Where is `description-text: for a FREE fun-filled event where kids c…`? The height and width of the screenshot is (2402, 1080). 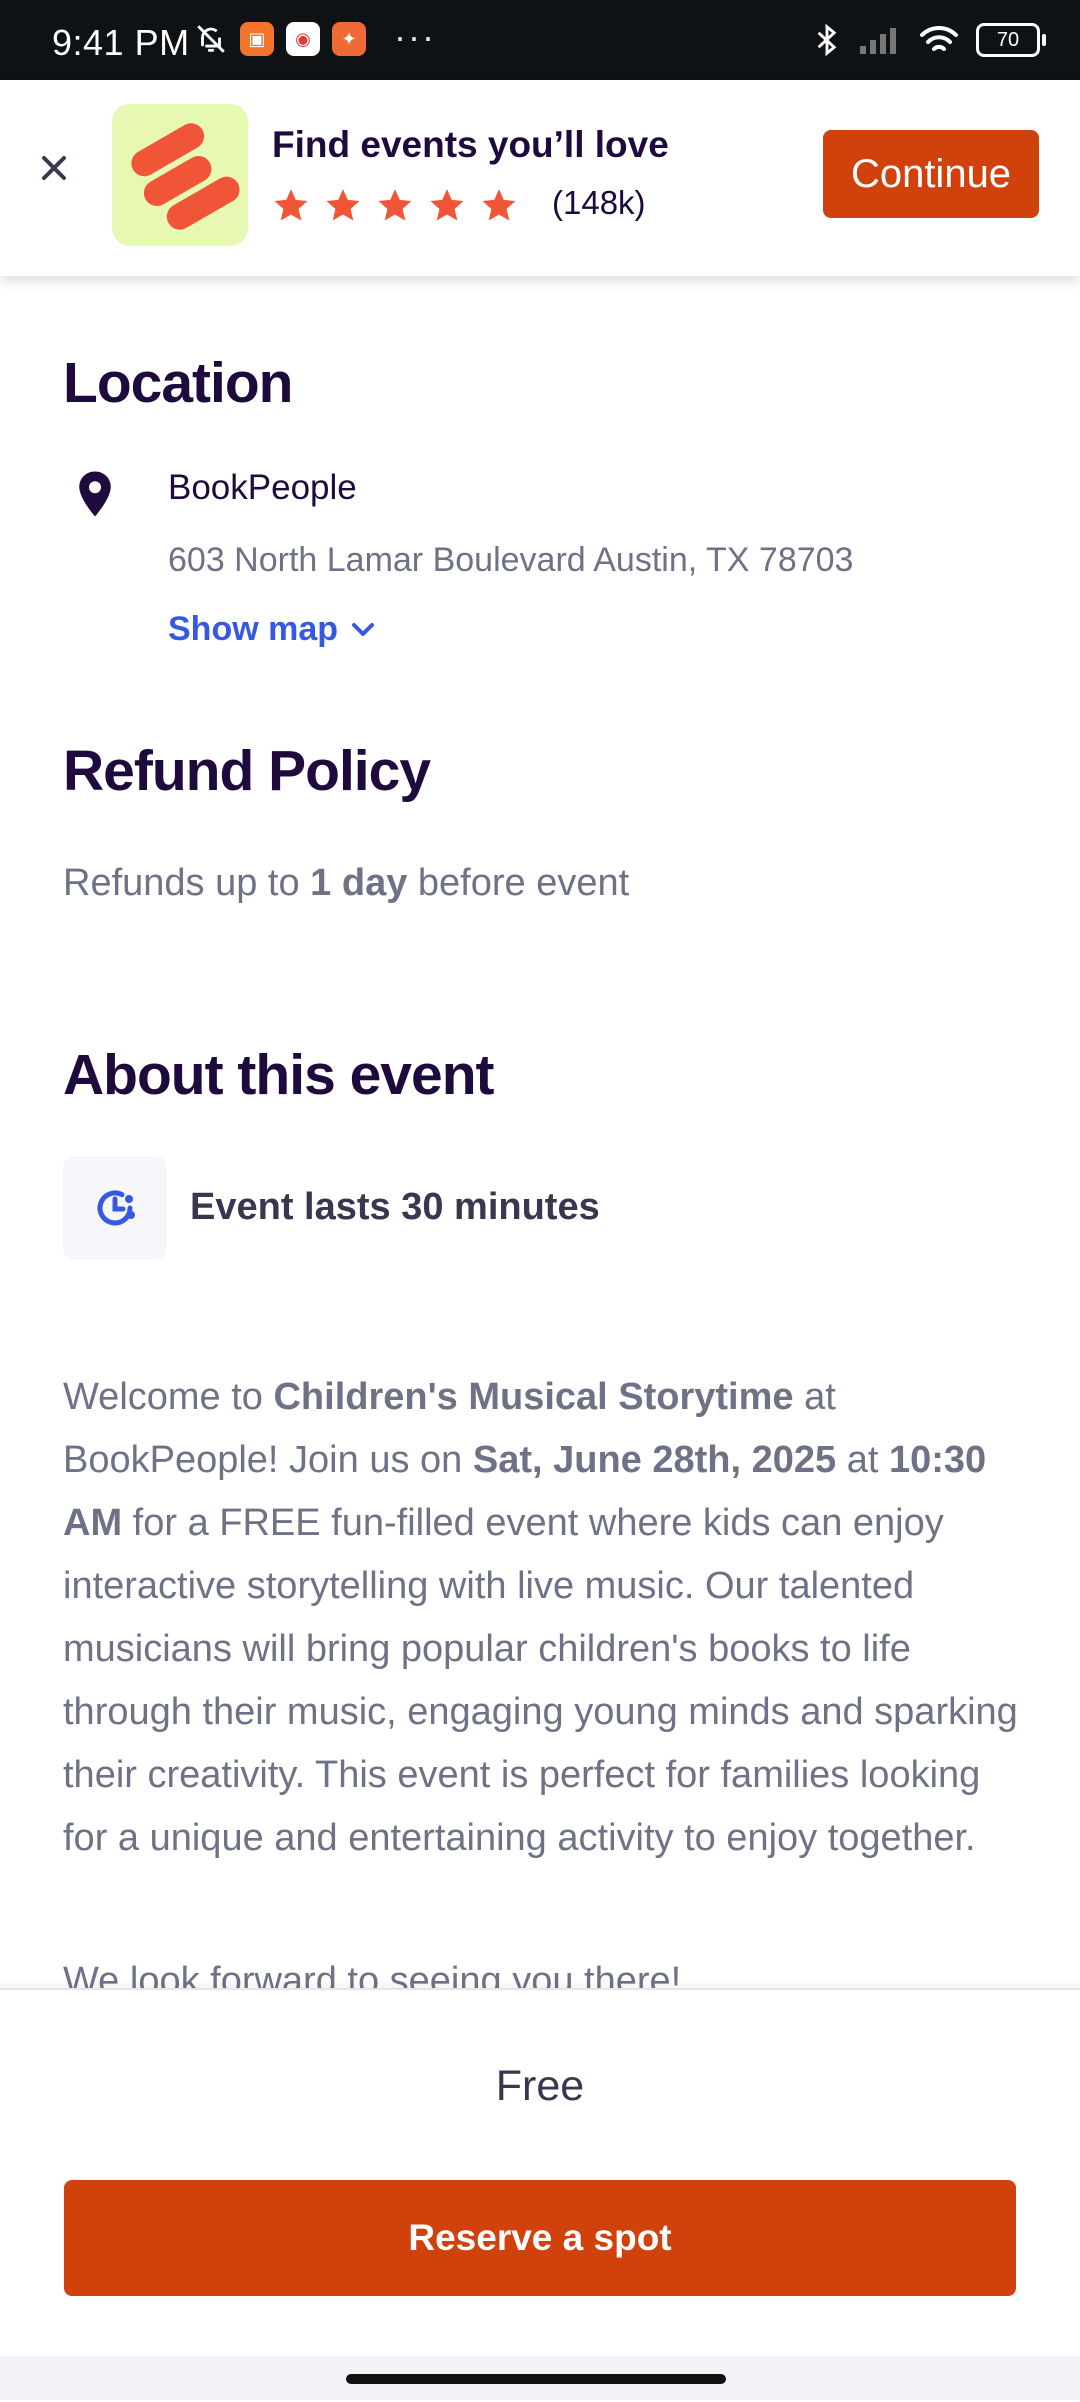 description-text: for a FREE fun-filled event where kids c… is located at coordinates (540, 1680).